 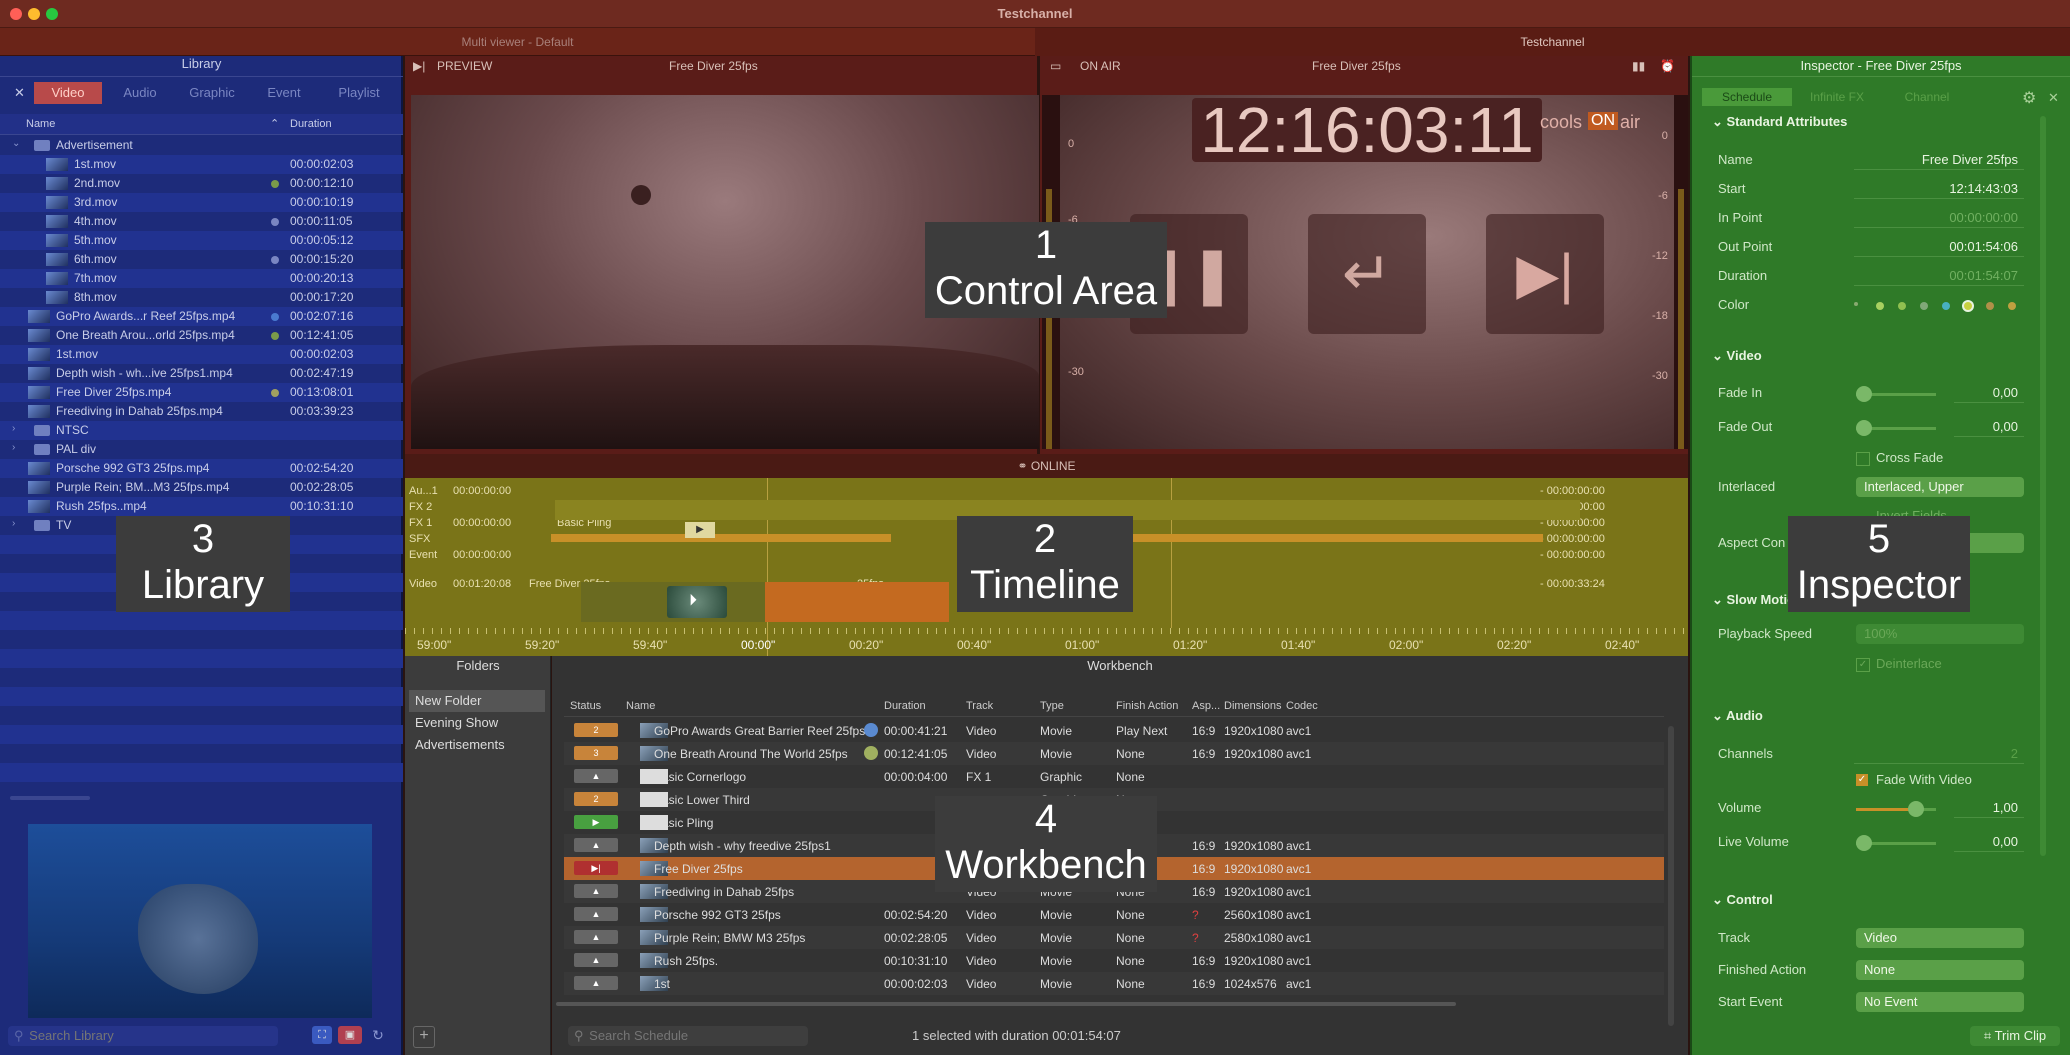 What do you see at coordinates (1667, 69) in the screenshot?
I see `alarm-icon: ⏰` at bounding box center [1667, 69].